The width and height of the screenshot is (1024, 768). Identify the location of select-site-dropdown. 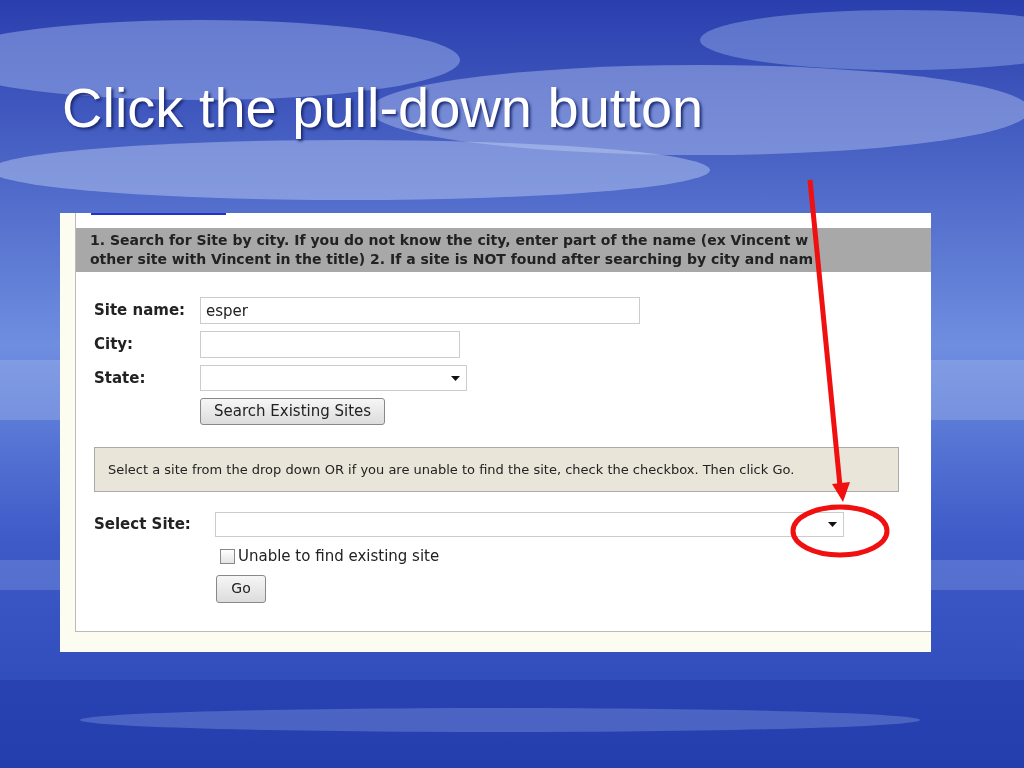
(529, 524).